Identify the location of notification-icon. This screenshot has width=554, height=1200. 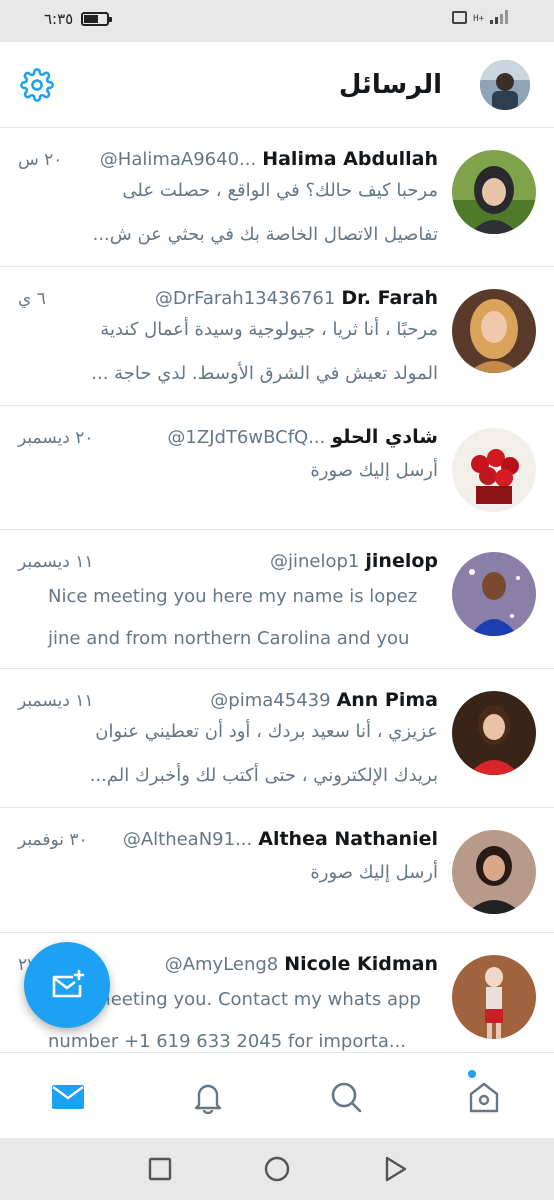
(460, 17).